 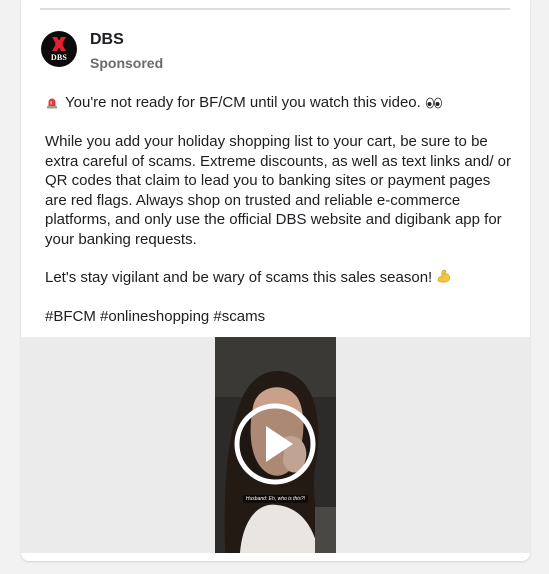 I want to click on avatar-logo-text: DBS, so click(x=59, y=57).